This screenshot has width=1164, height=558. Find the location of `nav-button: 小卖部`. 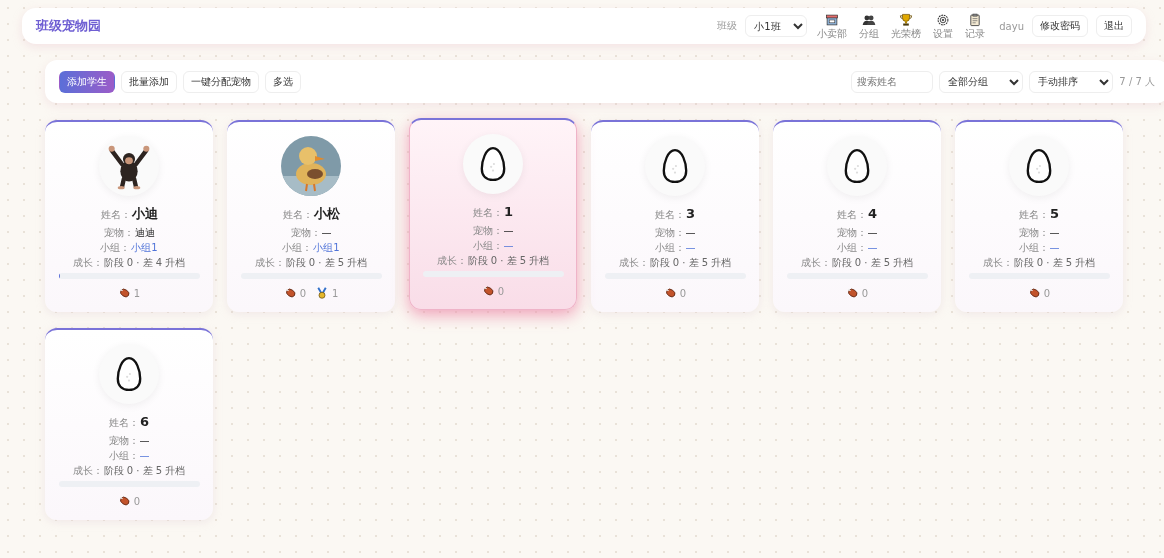

nav-button: 小卖部 is located at coordinates (832, 26).